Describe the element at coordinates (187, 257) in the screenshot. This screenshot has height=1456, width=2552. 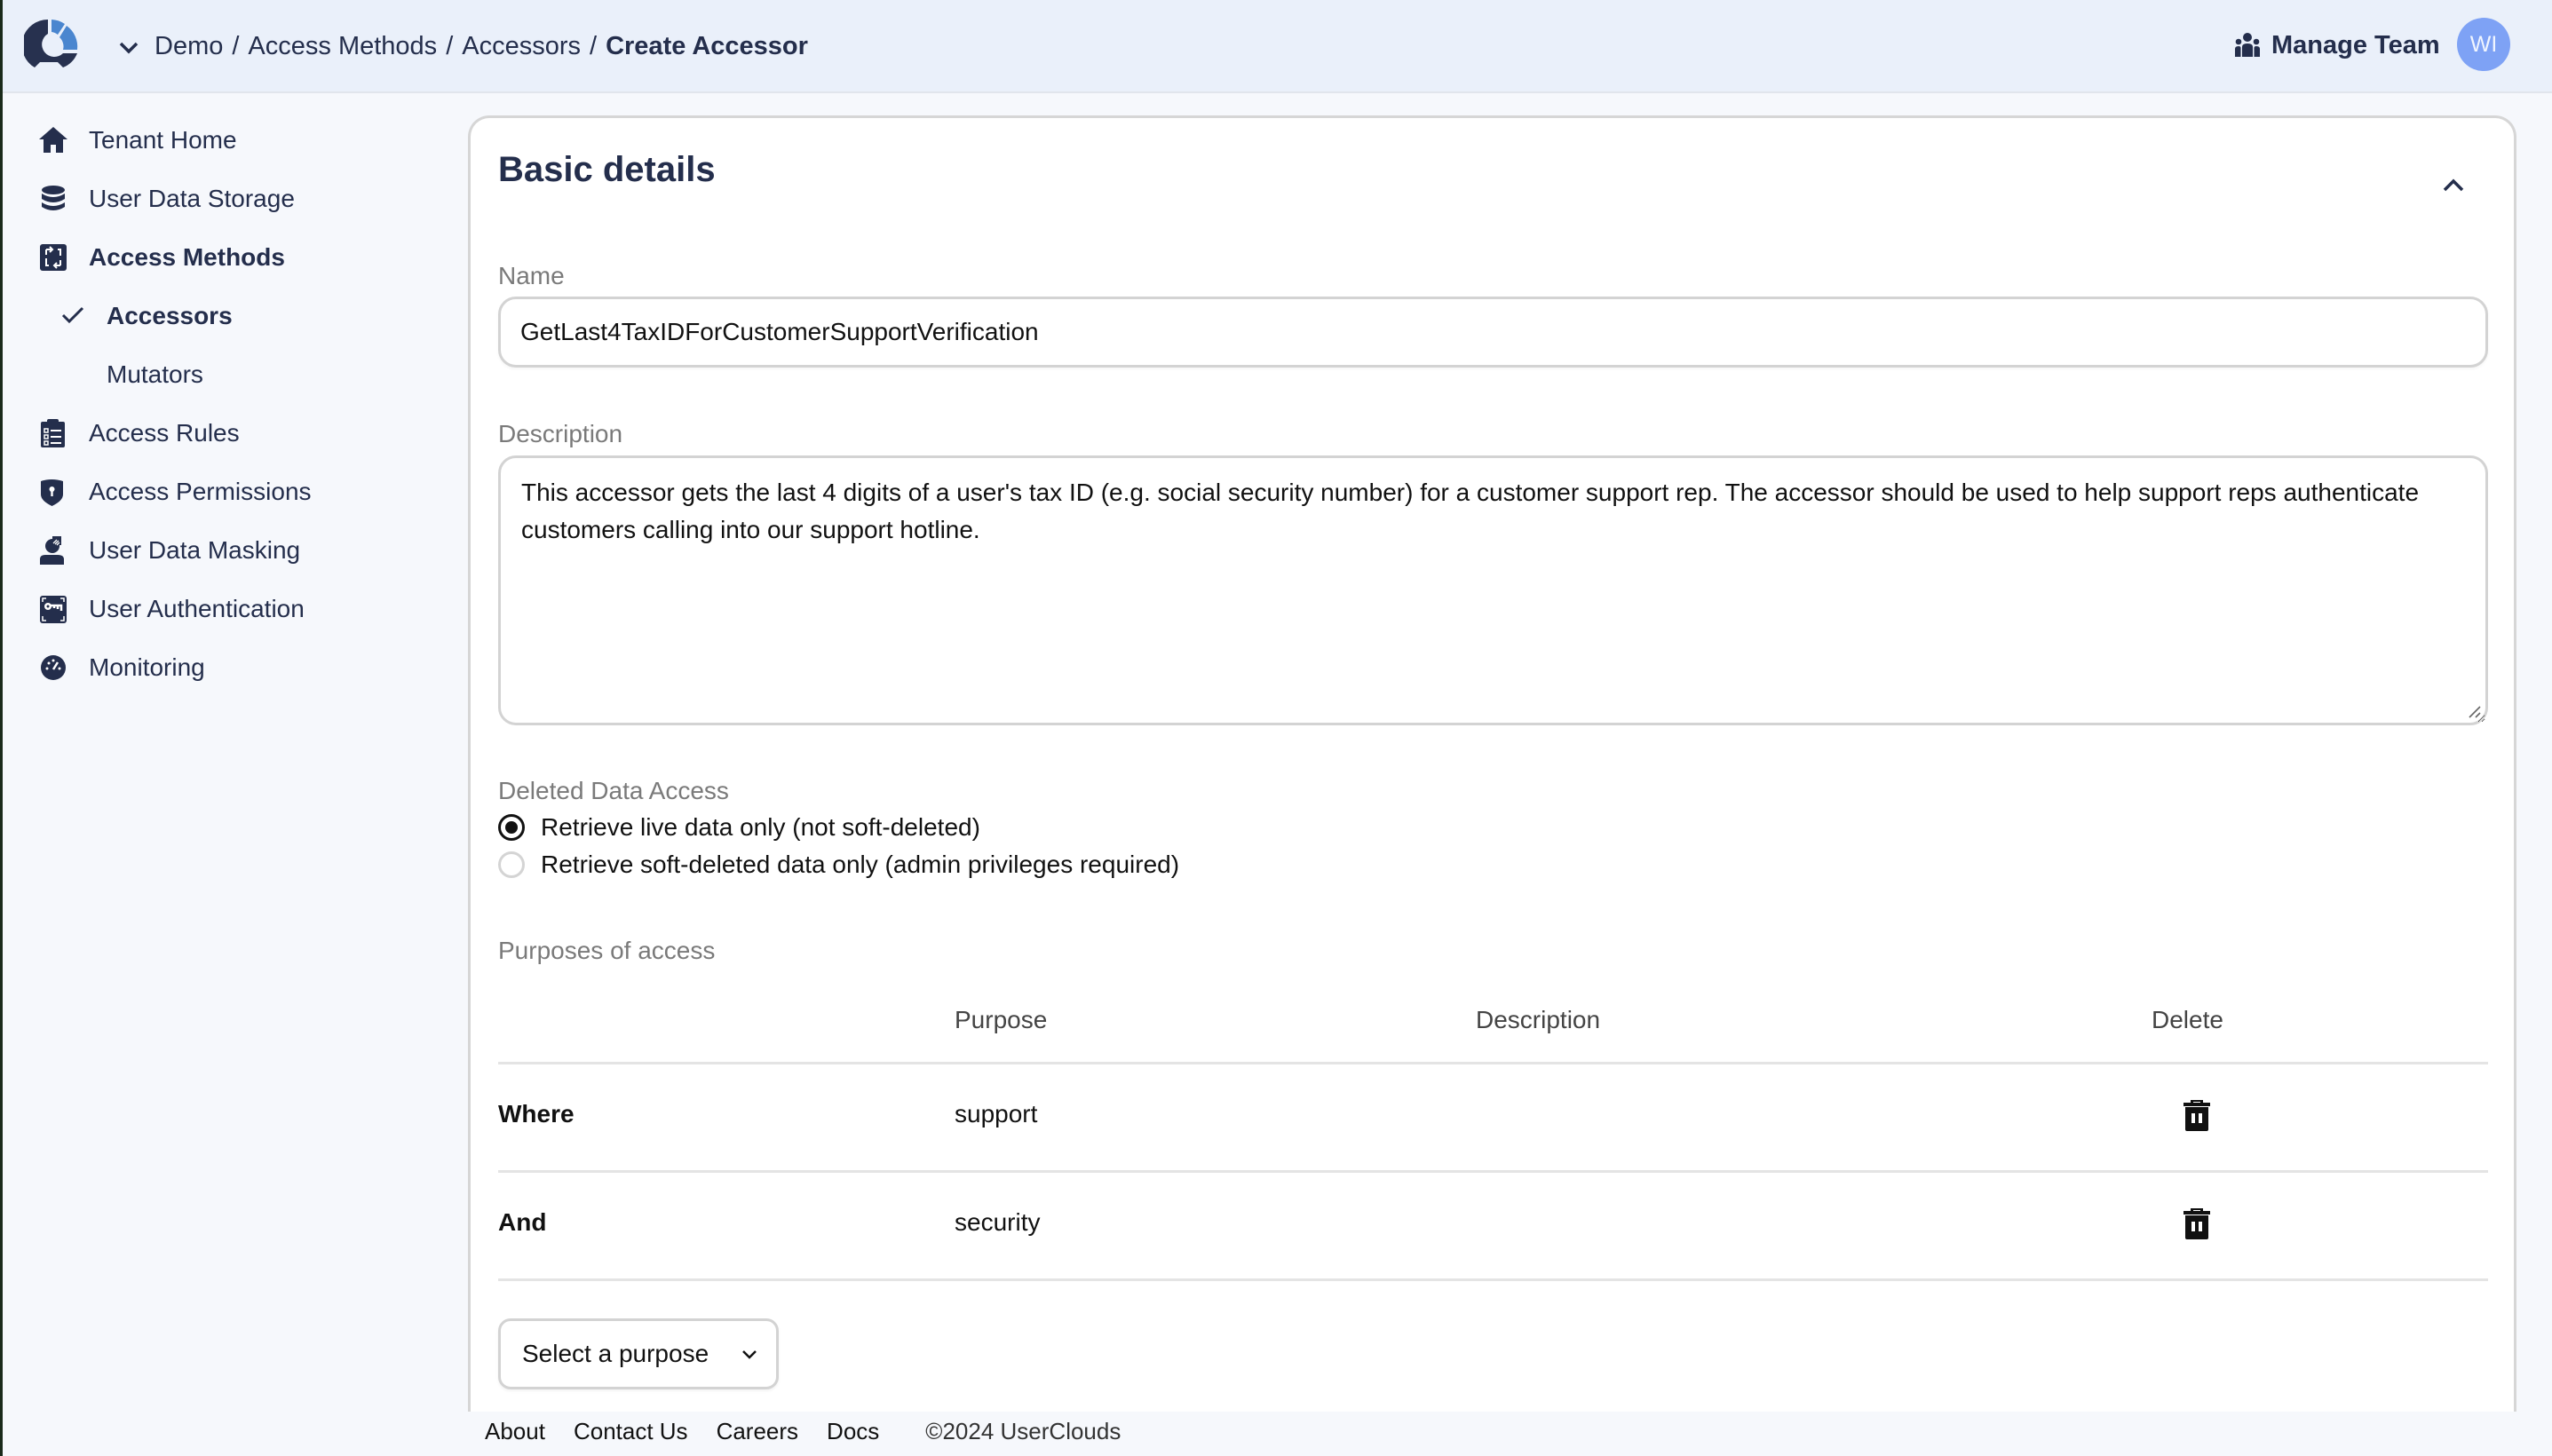
I see `sidebar-item-label: Access Methods` at that location.